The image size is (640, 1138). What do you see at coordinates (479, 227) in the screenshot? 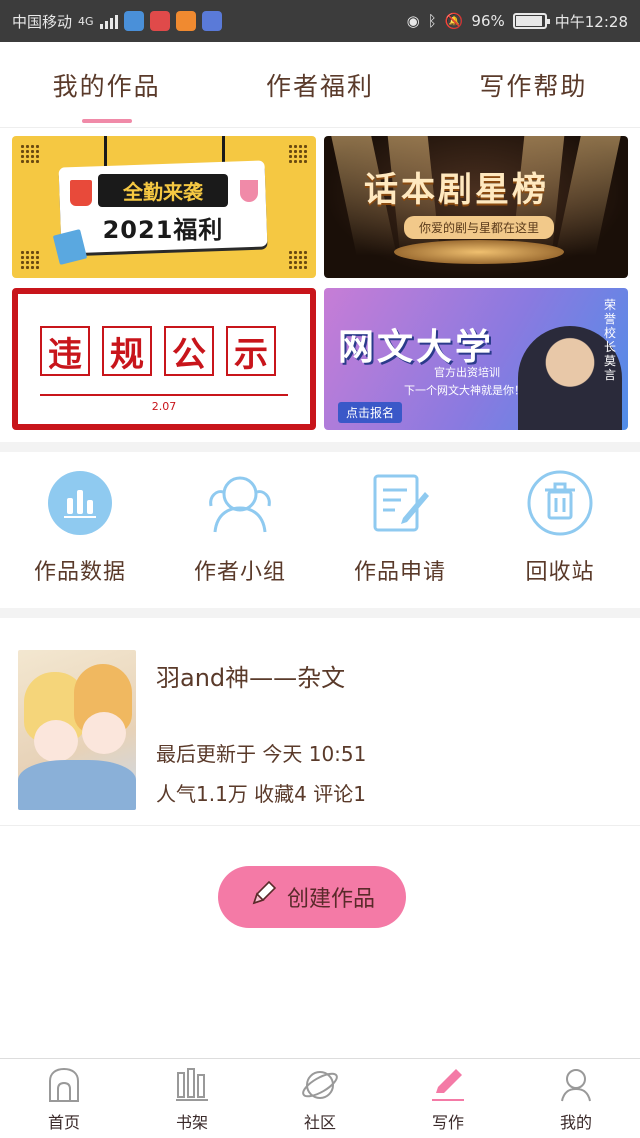
I see `banner-b2-subtitle: 你爱的剧与星都在这里` at bounding box center [479, 227].